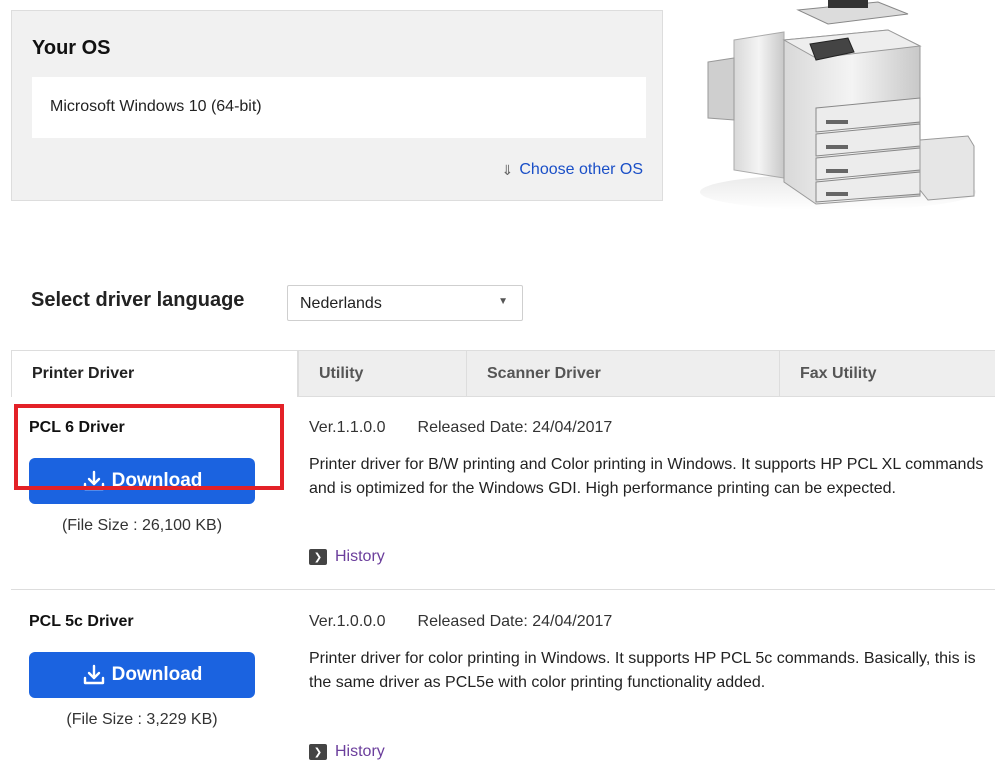  Describe the element at coordinates (838, 105) in the screenshot. I see `printer-image` at that location.